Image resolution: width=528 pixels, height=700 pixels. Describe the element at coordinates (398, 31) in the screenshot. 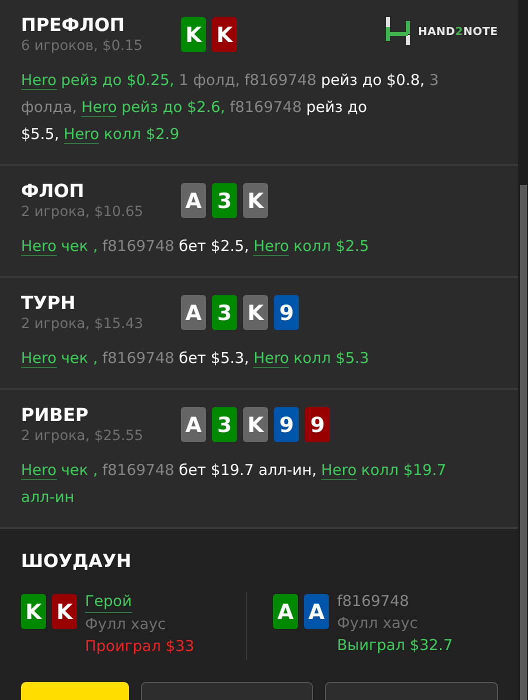

I see `logo-icon` at that location.